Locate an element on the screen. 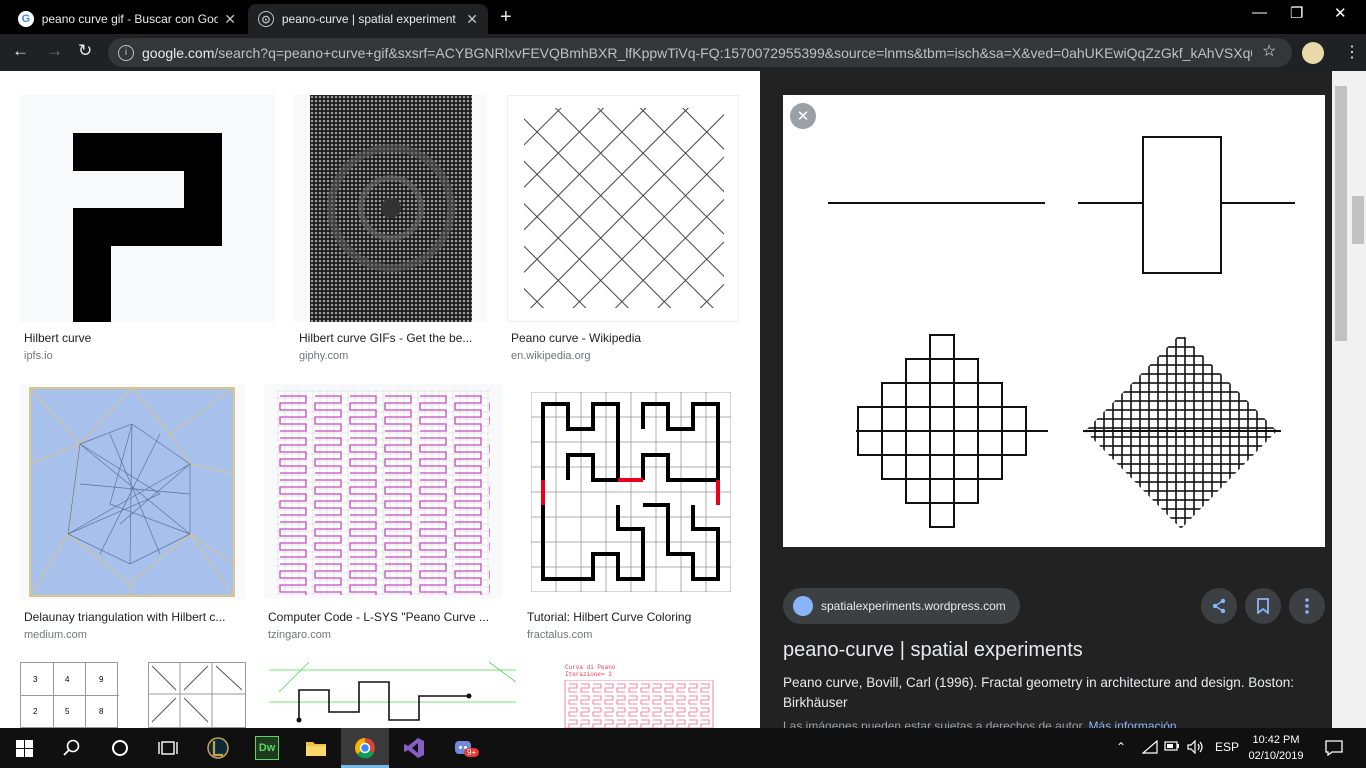 The height and width of the screenshot is (768, 1366). result-title: Hilbert curve is located at coordinates (57, 338).